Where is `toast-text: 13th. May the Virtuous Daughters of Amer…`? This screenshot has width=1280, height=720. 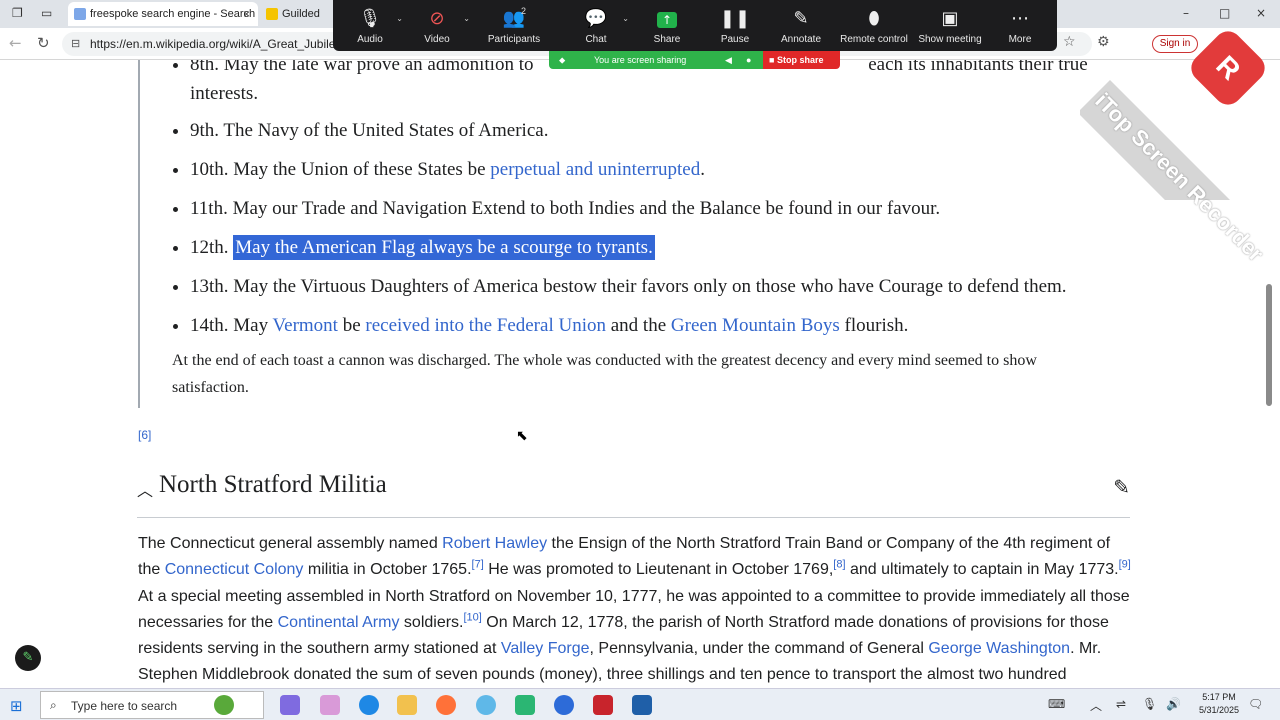
toast-text: 13th. May the Virtuous Daughters of Amer… is located at coordinates (628, 286).